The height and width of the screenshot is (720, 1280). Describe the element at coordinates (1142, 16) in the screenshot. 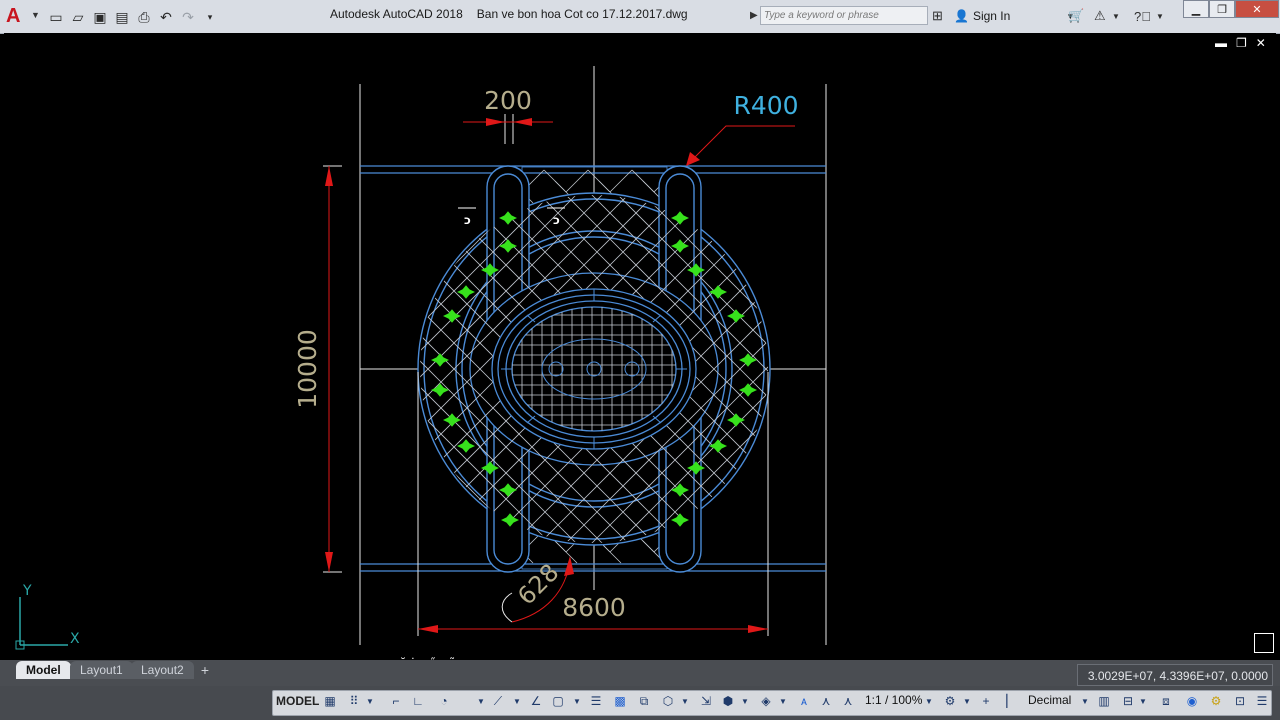

I see `help-icon: ?⃝` at that location.